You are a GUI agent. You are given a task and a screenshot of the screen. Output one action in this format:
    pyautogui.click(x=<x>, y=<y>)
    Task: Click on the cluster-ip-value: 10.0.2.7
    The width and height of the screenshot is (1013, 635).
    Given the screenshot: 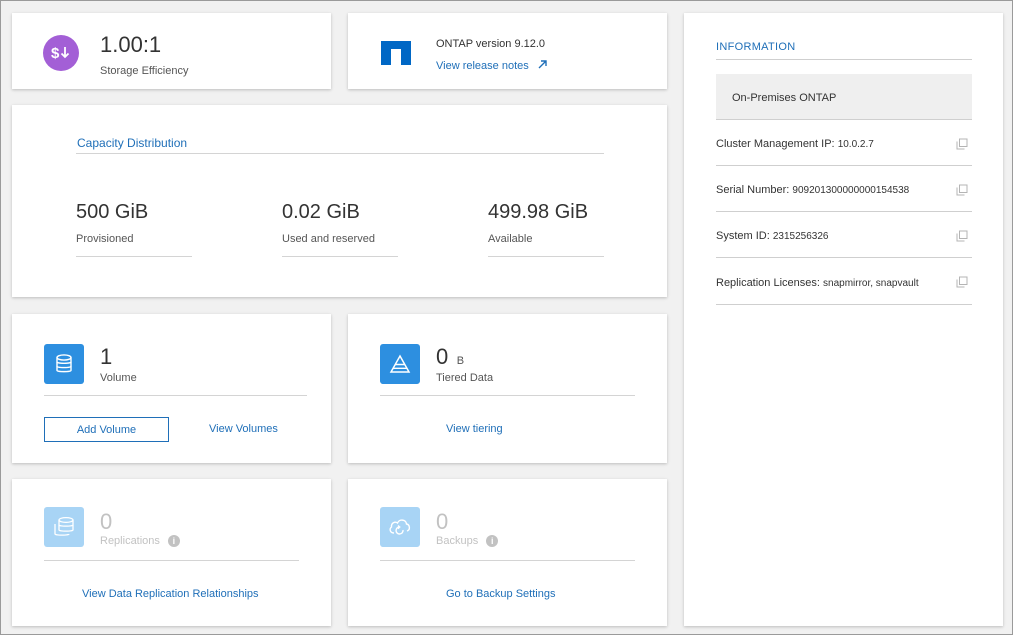 What is the action you would take?
    pyautogui.click(x=855, y=144)
    